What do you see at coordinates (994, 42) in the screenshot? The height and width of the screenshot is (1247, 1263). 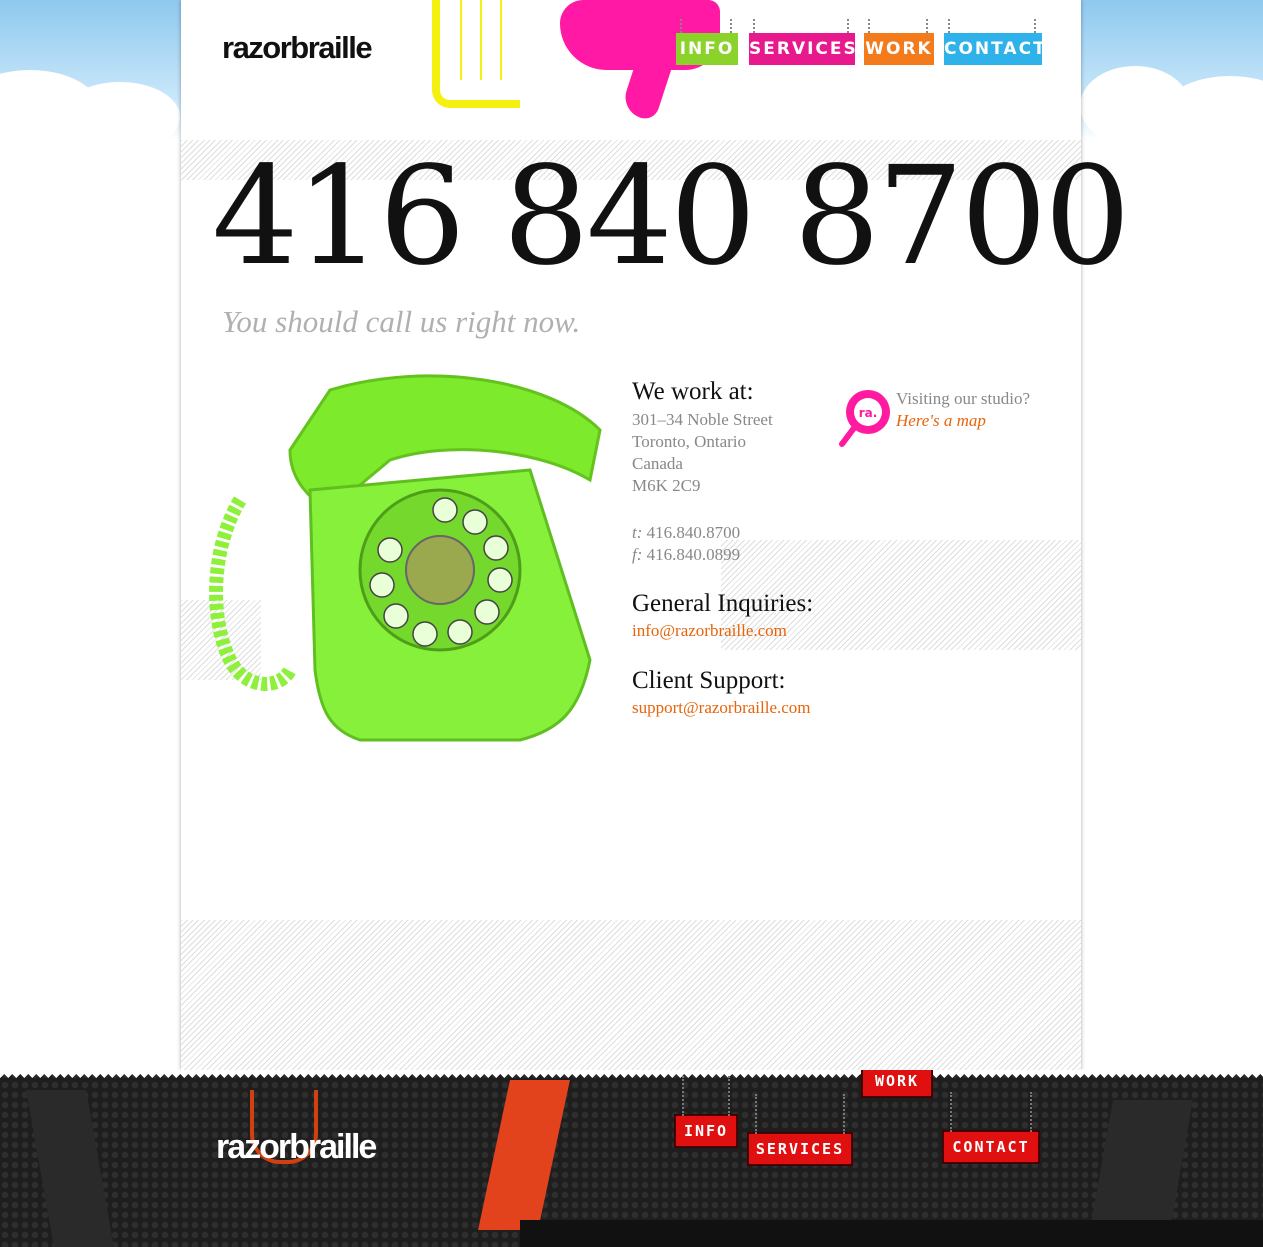 I see `nav-contact: CONTACT` at bounding box center [994, 42].